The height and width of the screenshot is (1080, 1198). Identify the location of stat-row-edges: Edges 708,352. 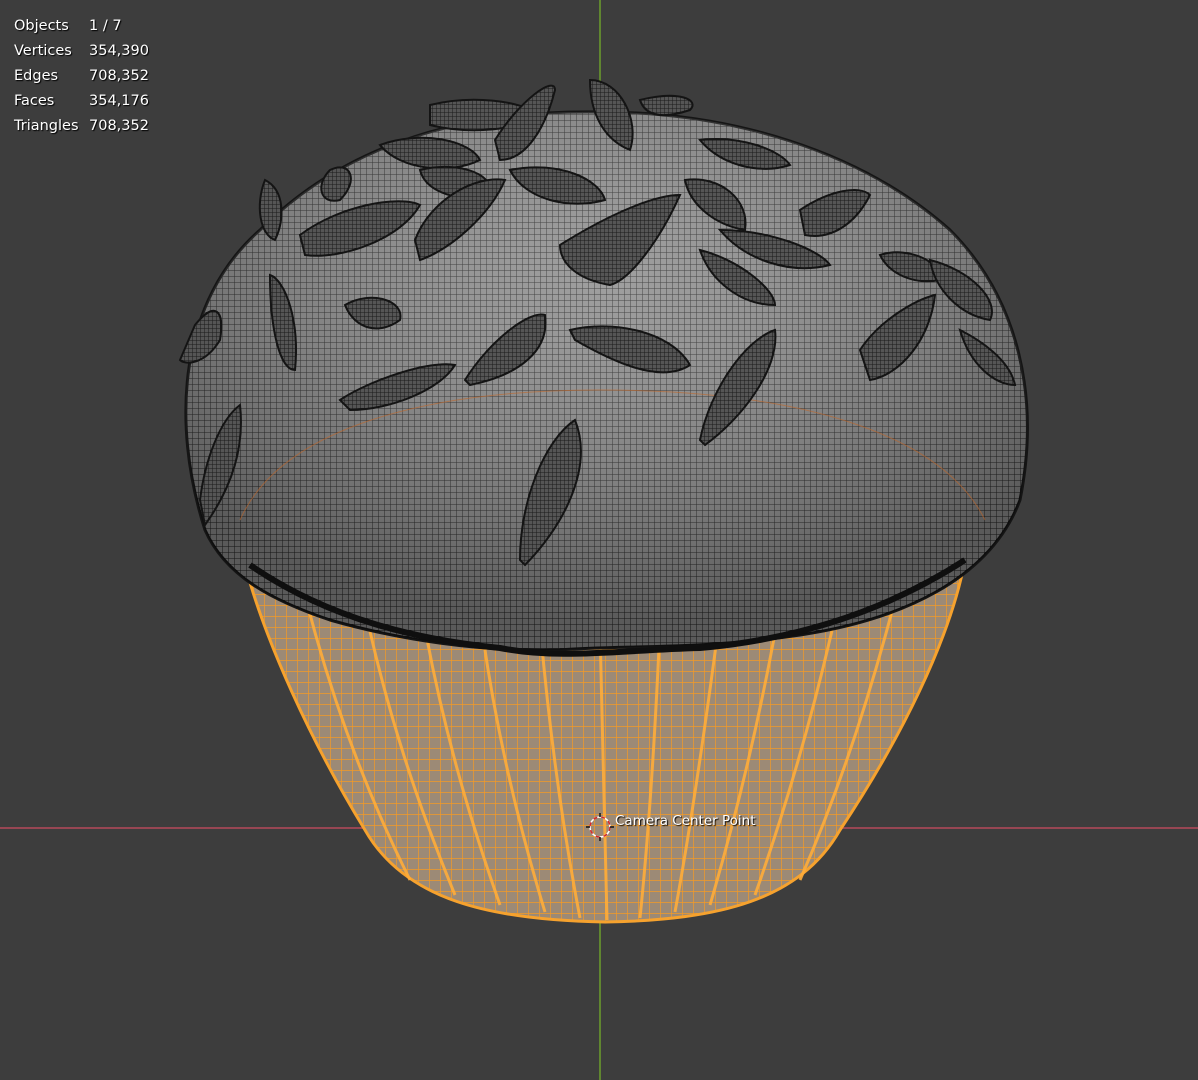
(81, 76).